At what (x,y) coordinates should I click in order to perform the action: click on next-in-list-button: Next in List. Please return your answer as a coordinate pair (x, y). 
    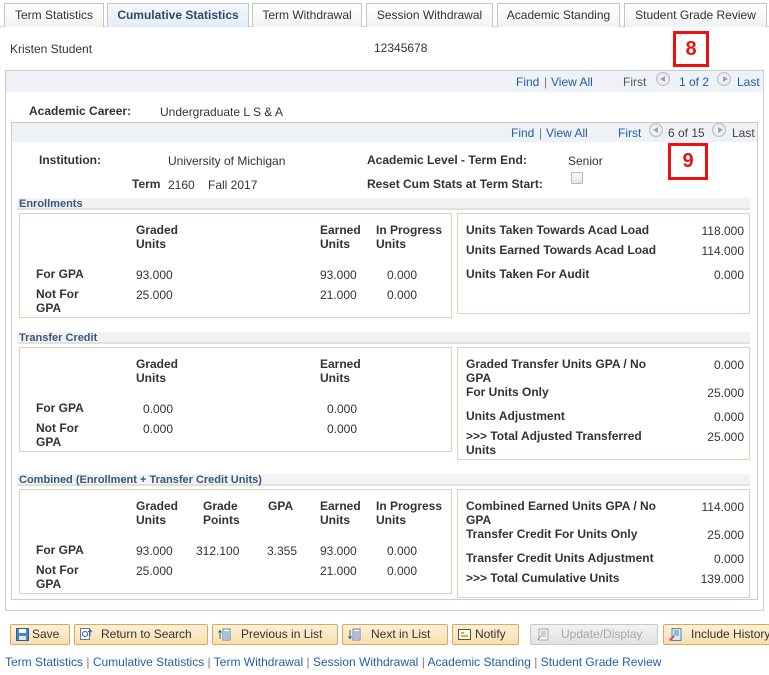
    Looking at the image, I should click on (395, 634).